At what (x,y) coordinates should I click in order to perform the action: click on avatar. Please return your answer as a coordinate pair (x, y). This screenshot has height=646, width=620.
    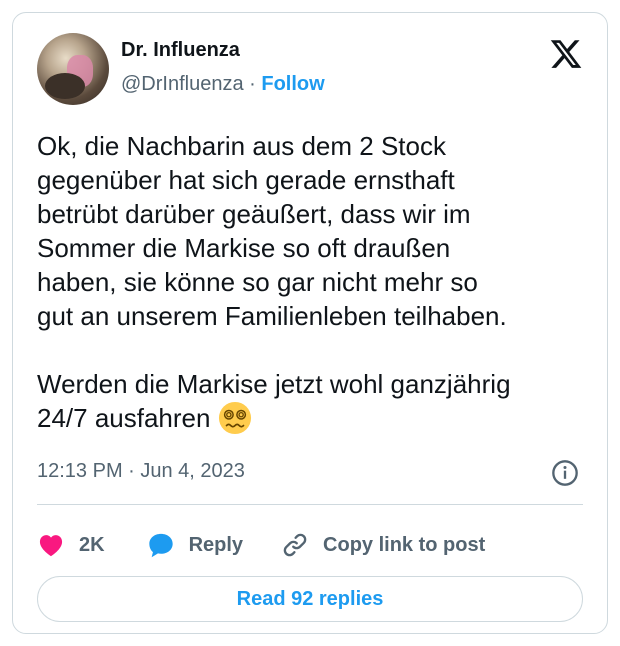
    Looking at the image, I should click on (73, 69).